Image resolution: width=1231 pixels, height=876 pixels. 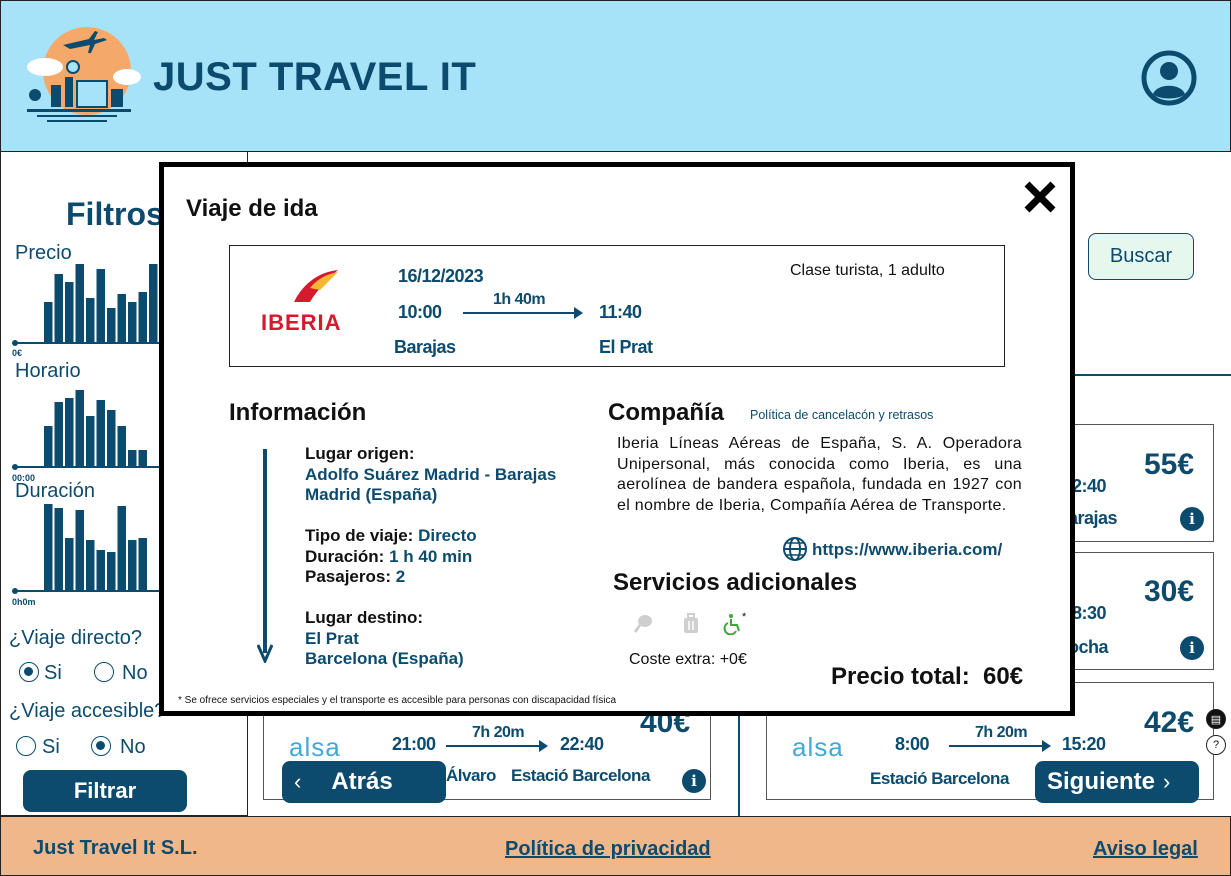 I want to click on accessible-yes-radio, so click(x=26, y=746).